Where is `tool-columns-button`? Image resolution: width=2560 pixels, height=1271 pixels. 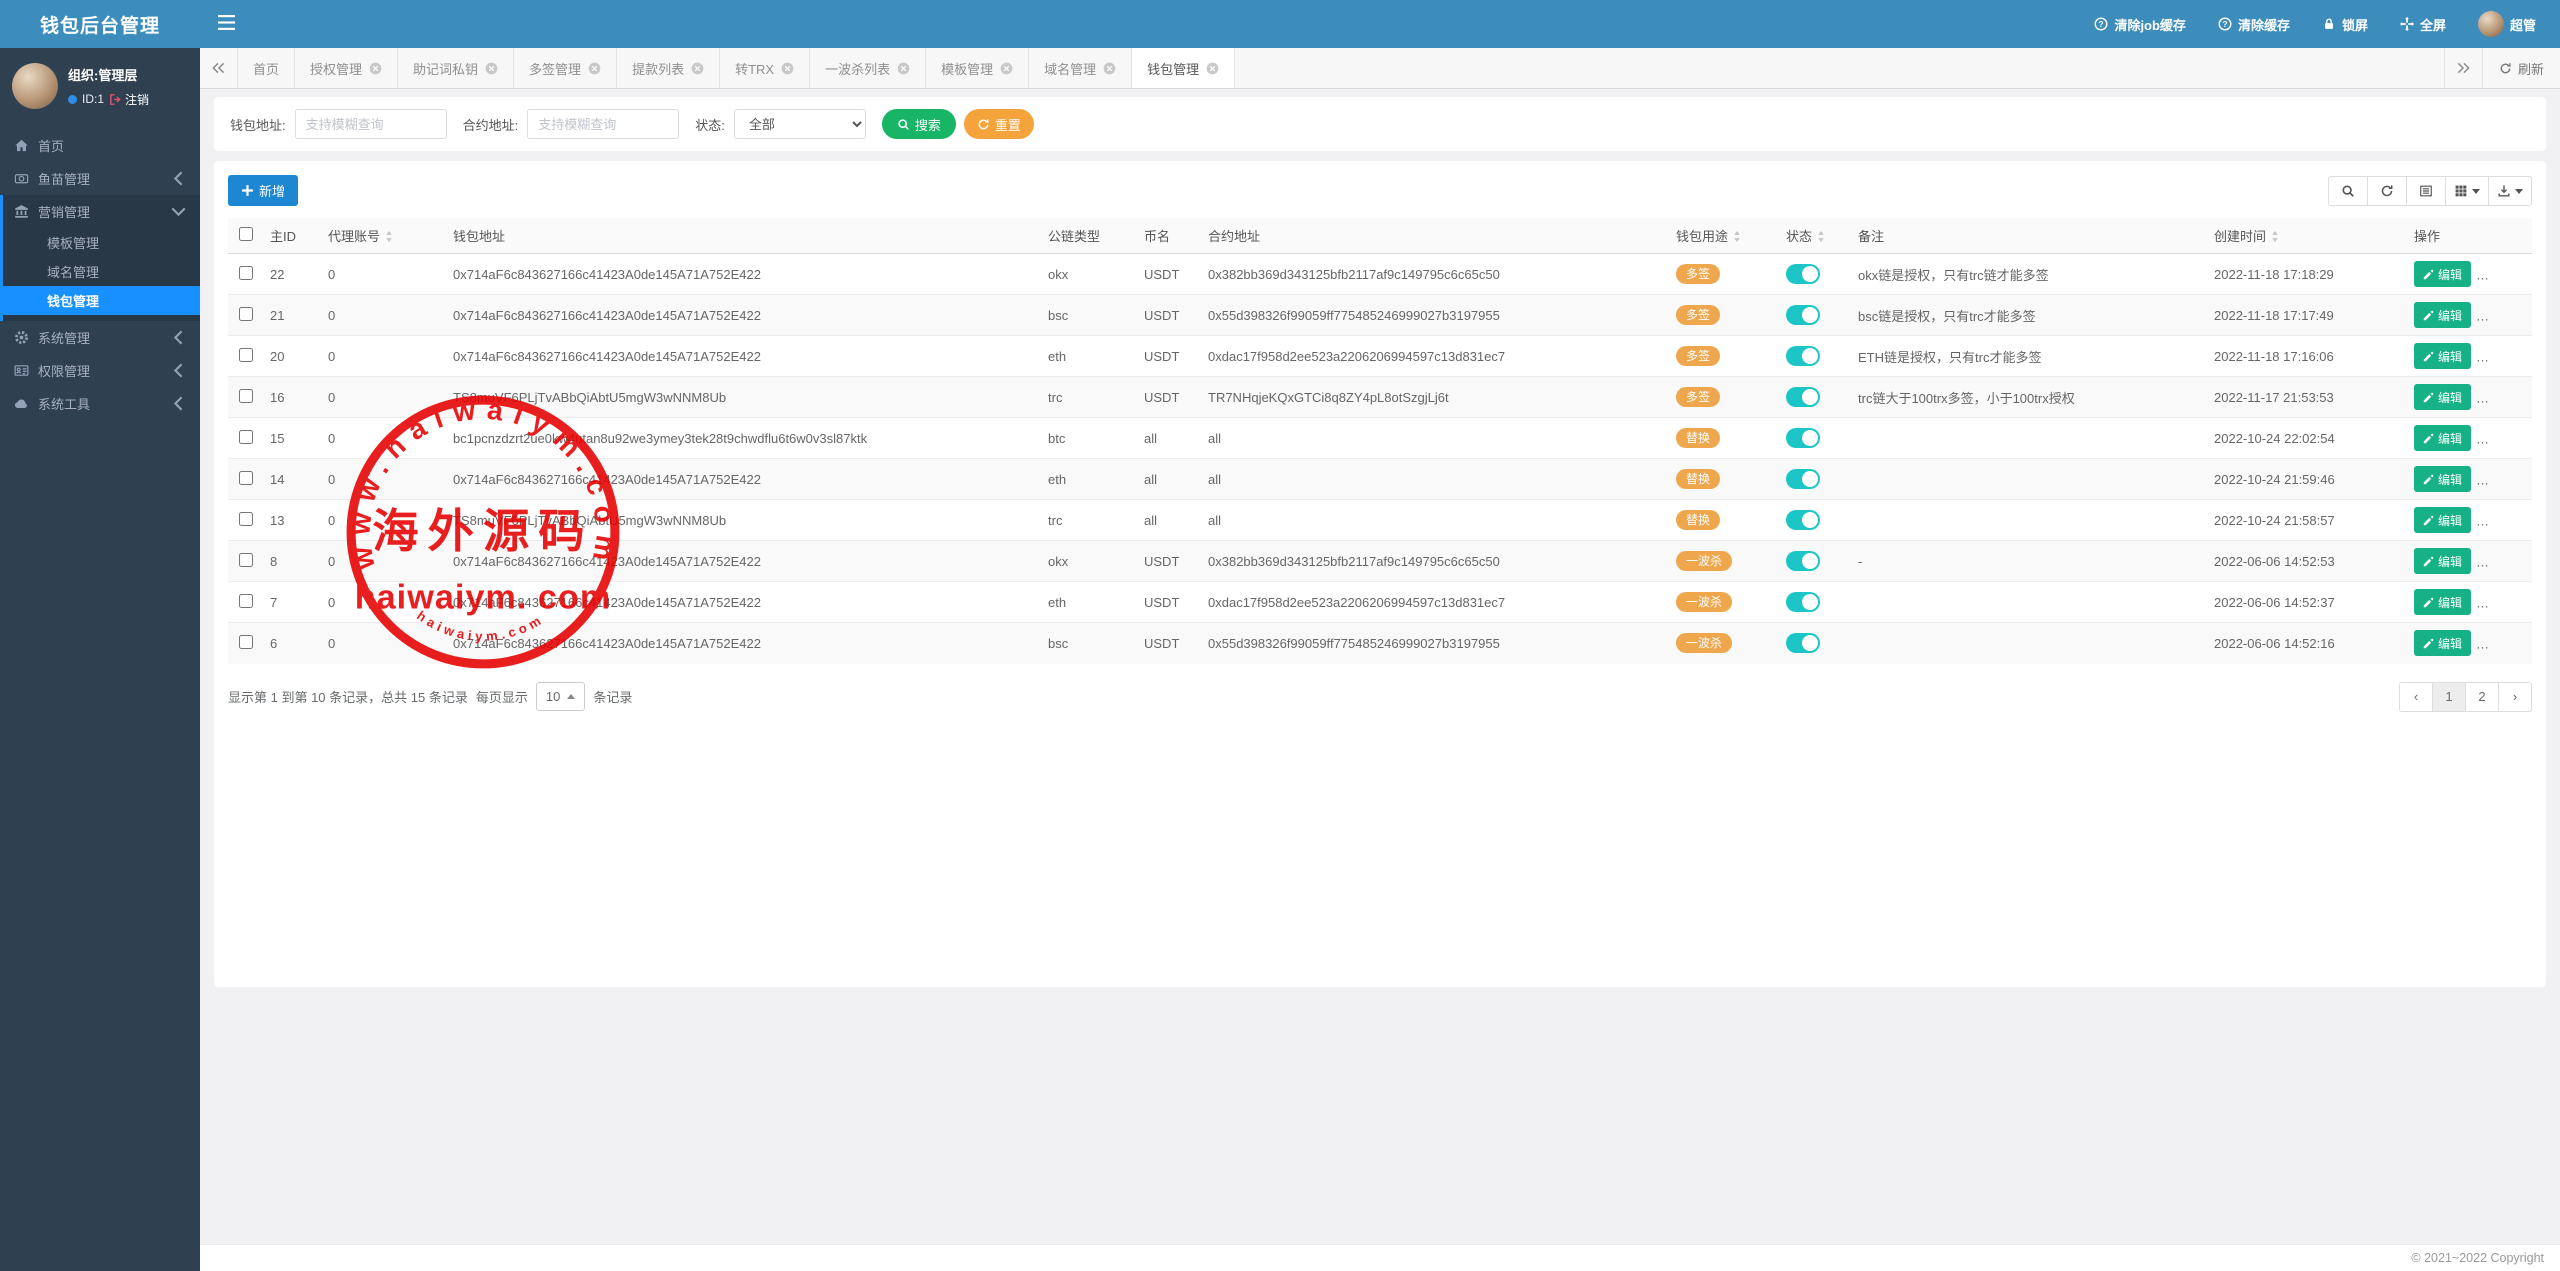 tool-columns-button is located at coordinates (2467, 190).